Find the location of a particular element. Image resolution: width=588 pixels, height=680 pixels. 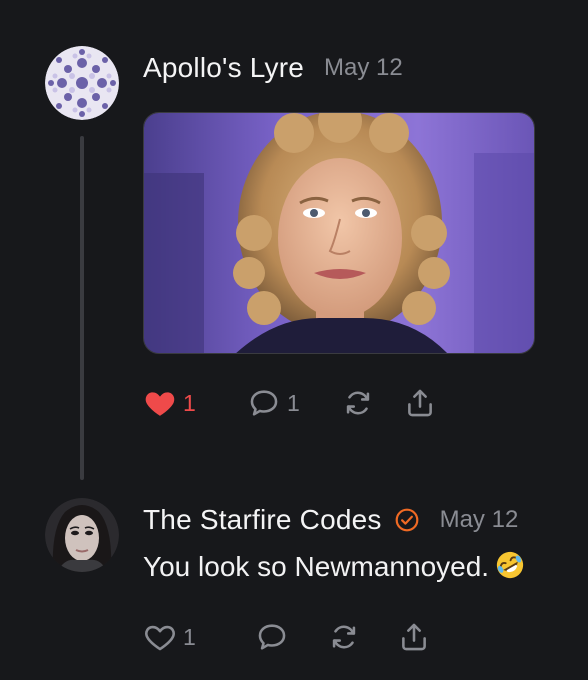

post-header: Apollo's Lyre May 12 is located at coordinates (273, 68).